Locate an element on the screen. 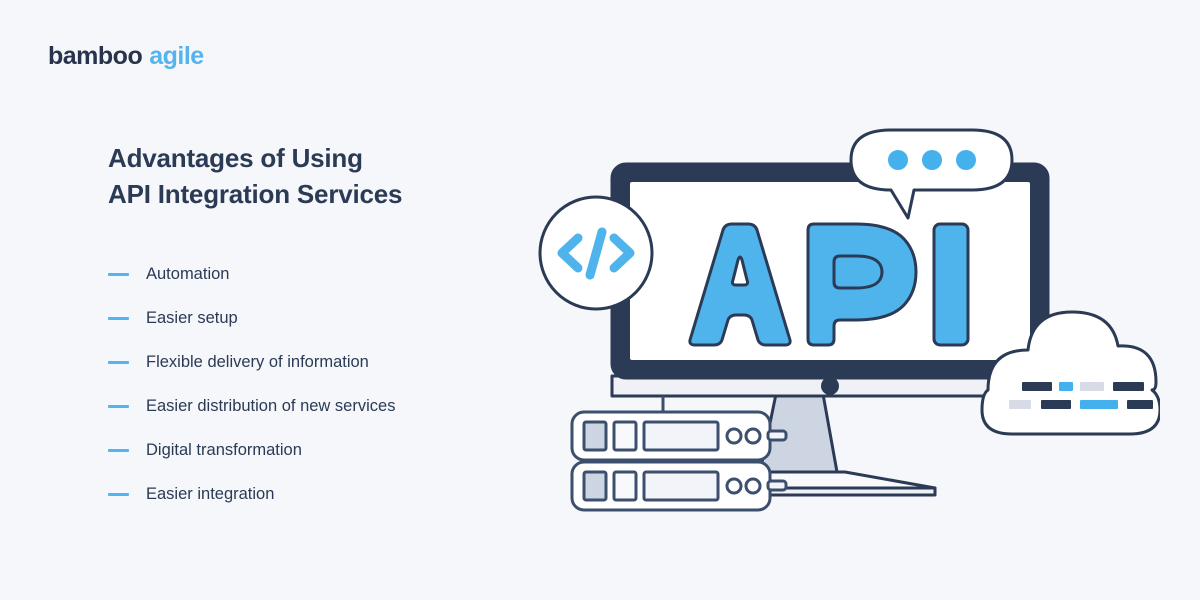 This screenshot has width=1200, height=600. code-badge is located at coordinates (596, 253).